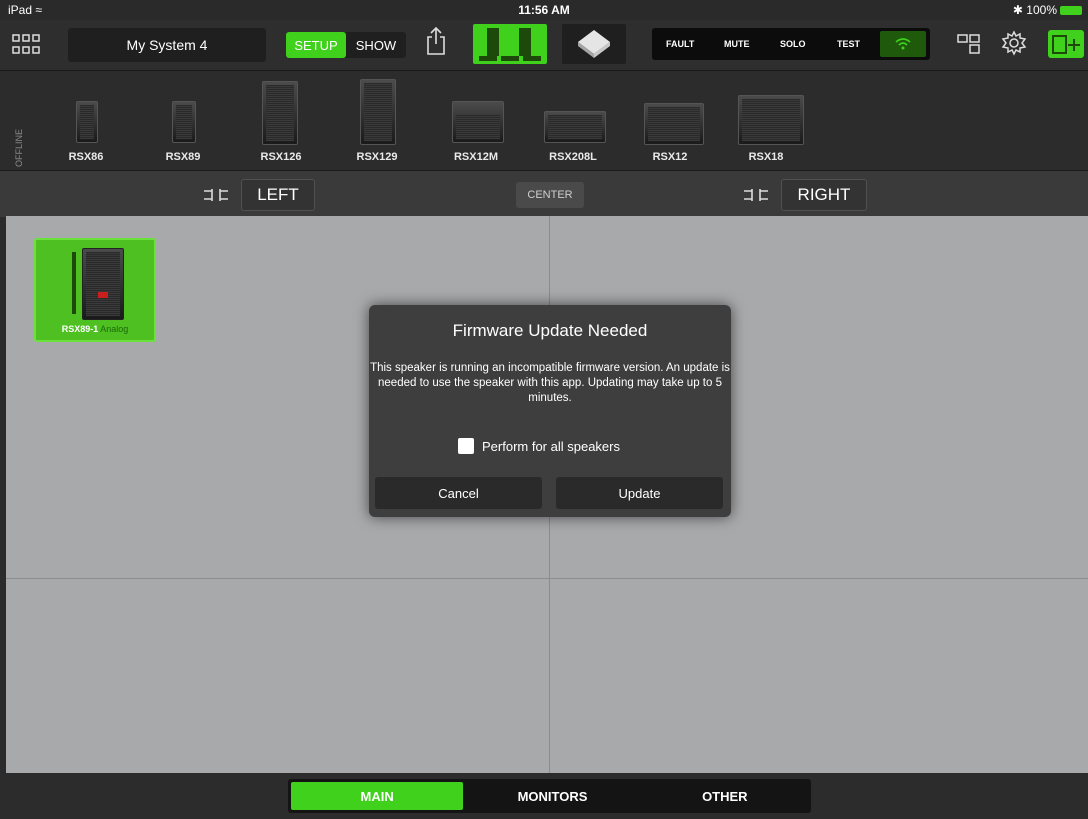 This screenshot has height=819, width=1088. I want to click on systems-grid-icon, so click(26, 45).